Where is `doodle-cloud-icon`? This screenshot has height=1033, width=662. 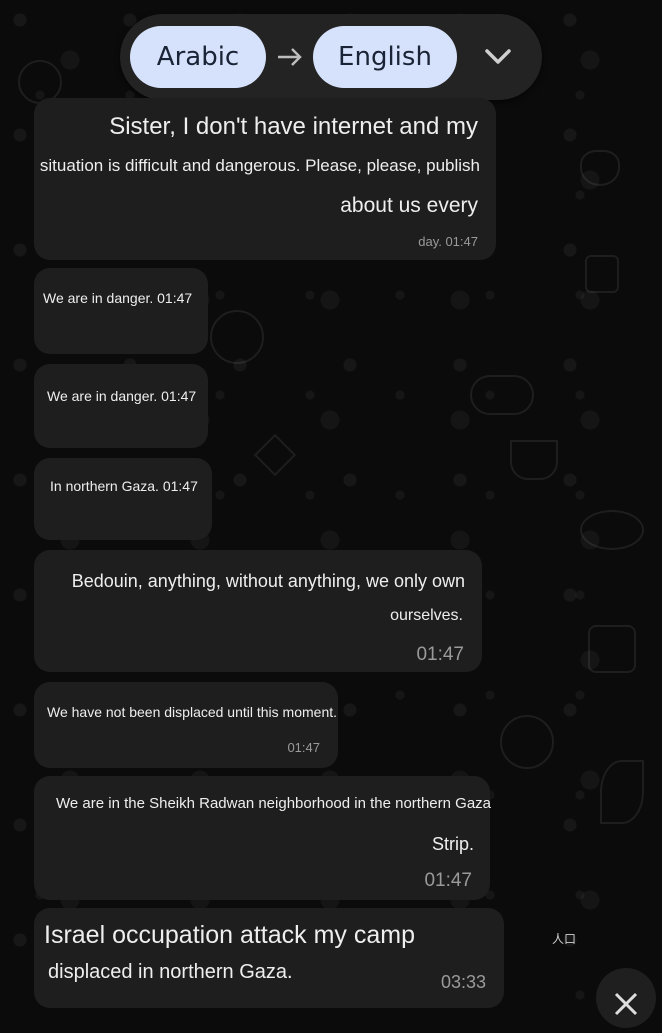 doodle-cloud-icon is located at coordinates (502, 395).